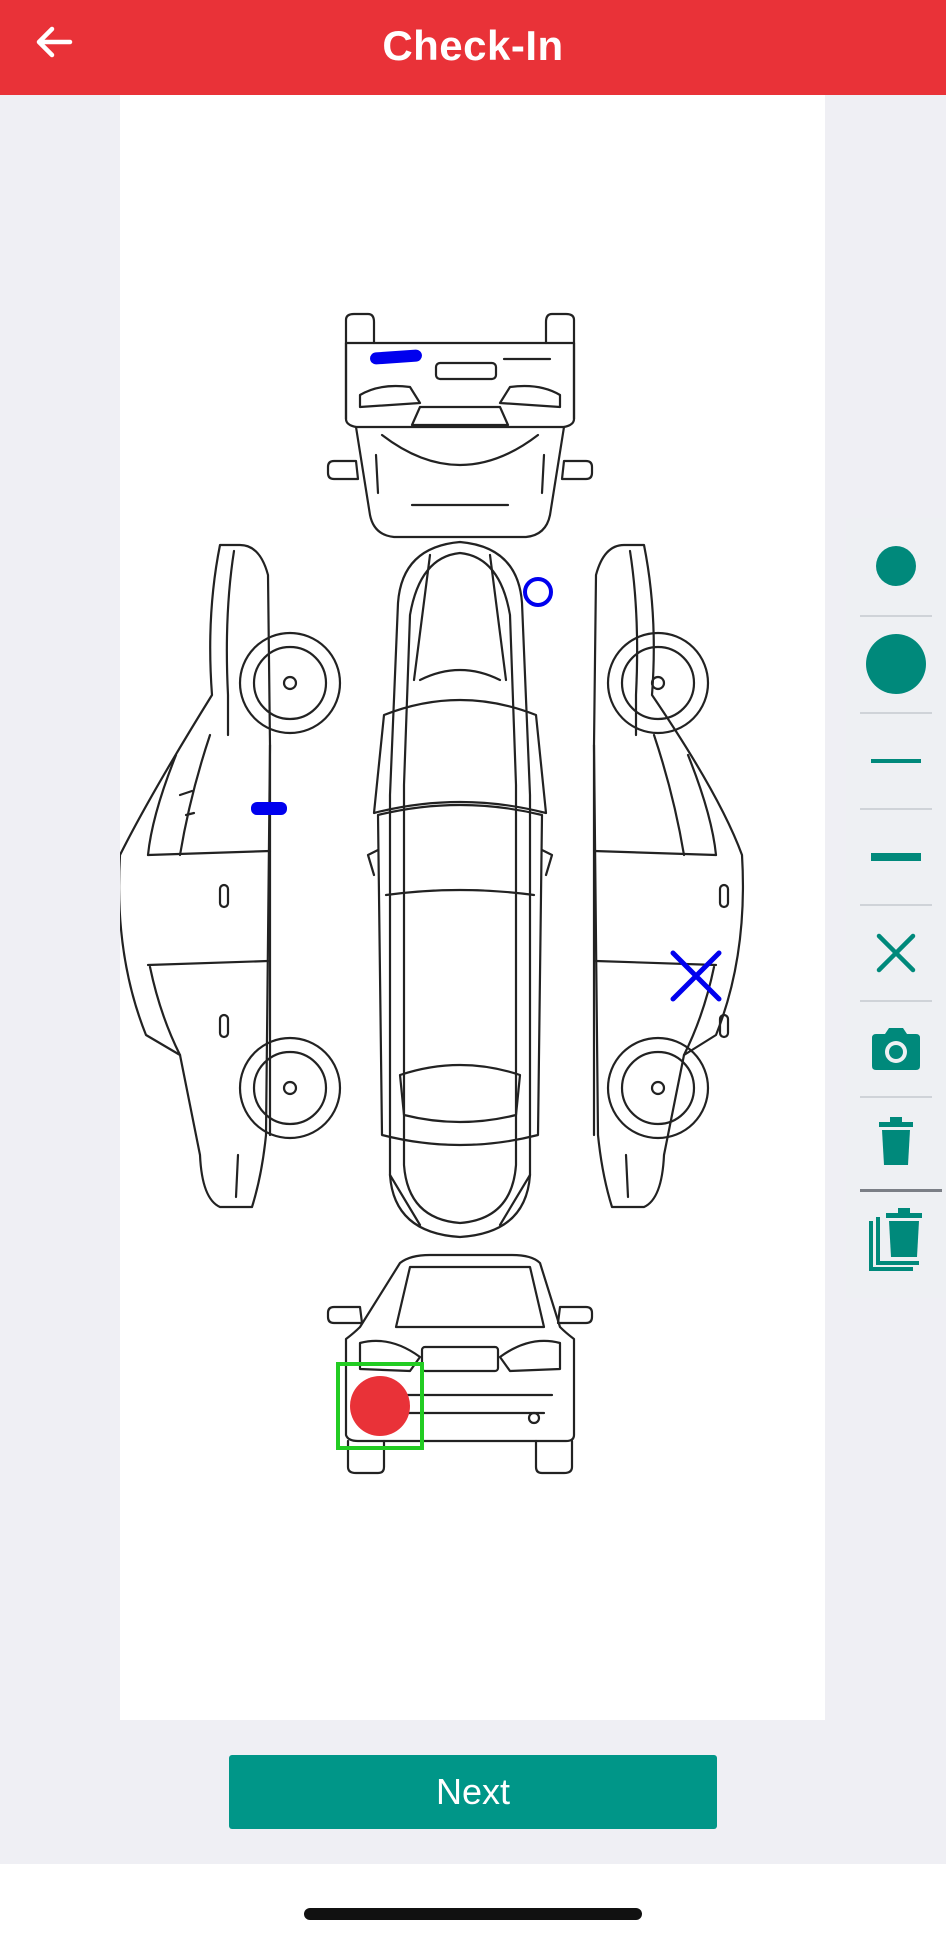 This screenshot has width=946, height=1942. I want to click on camera-icon, so click(896, 1049).